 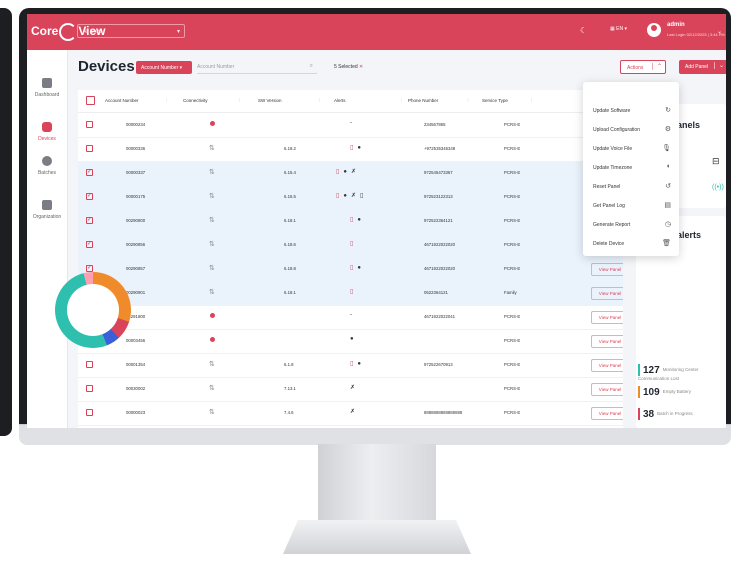 I want to click on table-row: 00000234-234567865PCRS-EView Panel›, so click(x=350, y=125).